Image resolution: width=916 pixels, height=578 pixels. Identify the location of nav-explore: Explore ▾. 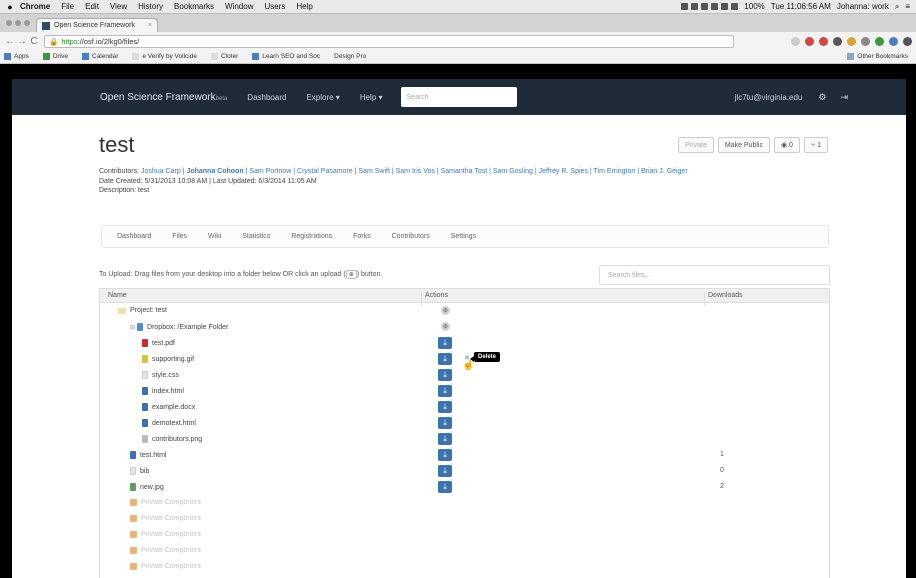
(322, 97).